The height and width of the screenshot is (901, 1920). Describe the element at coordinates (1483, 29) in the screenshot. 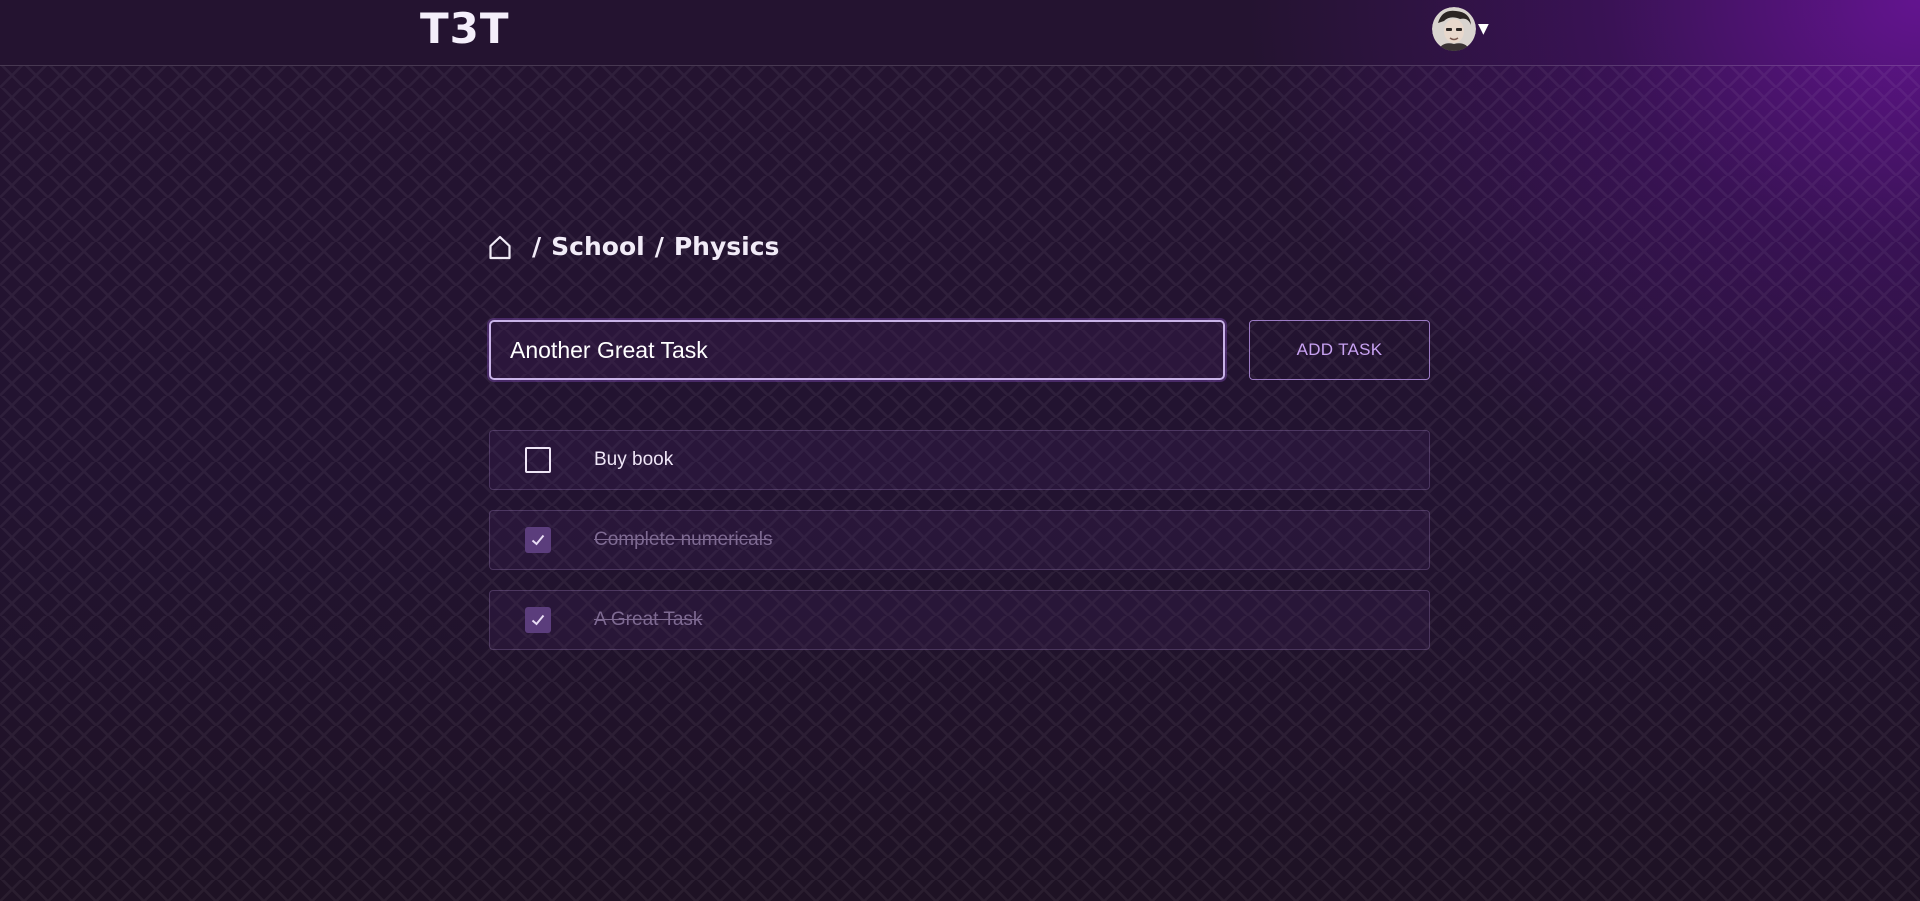

I see `caret-down-icon: ▼` at that location.